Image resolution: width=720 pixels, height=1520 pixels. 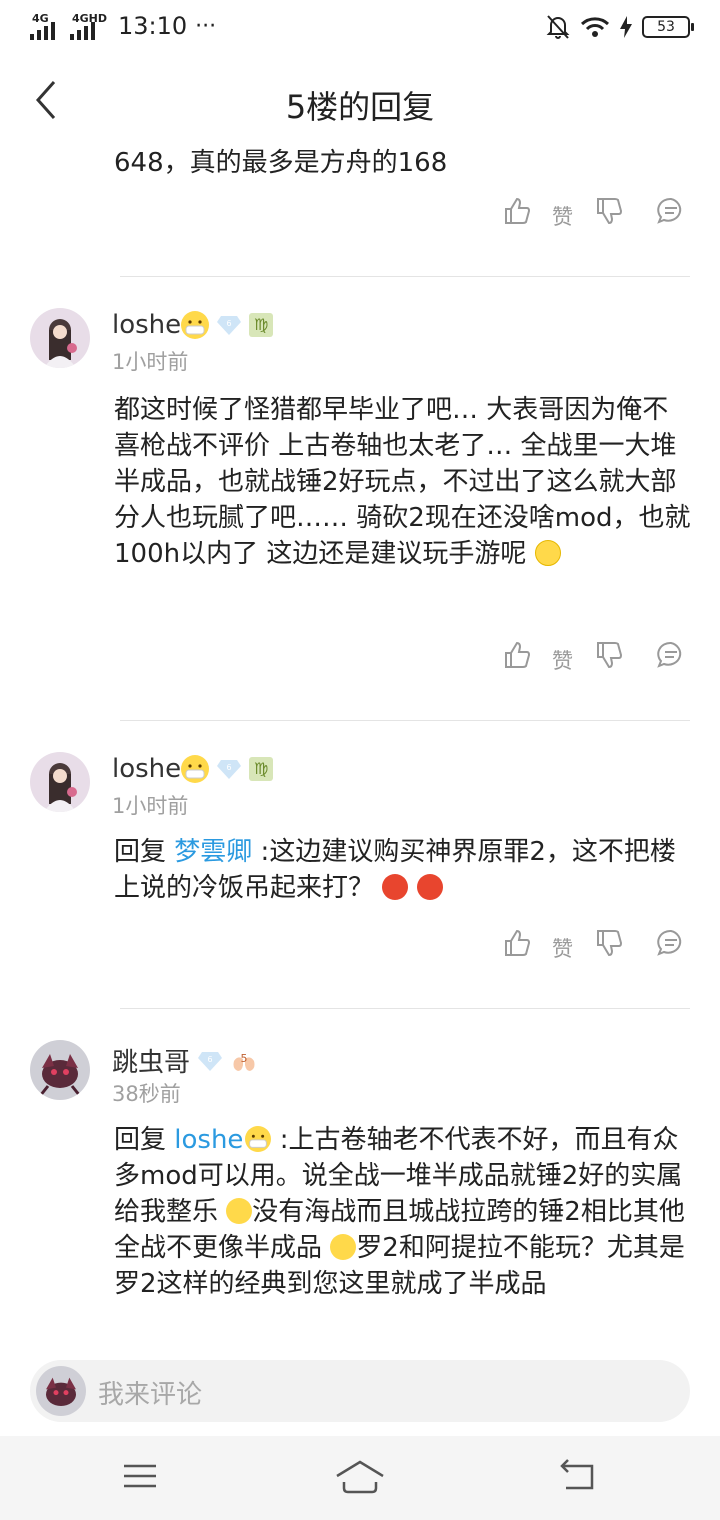 I want to click on home-button, so click(x=360, y=1480).